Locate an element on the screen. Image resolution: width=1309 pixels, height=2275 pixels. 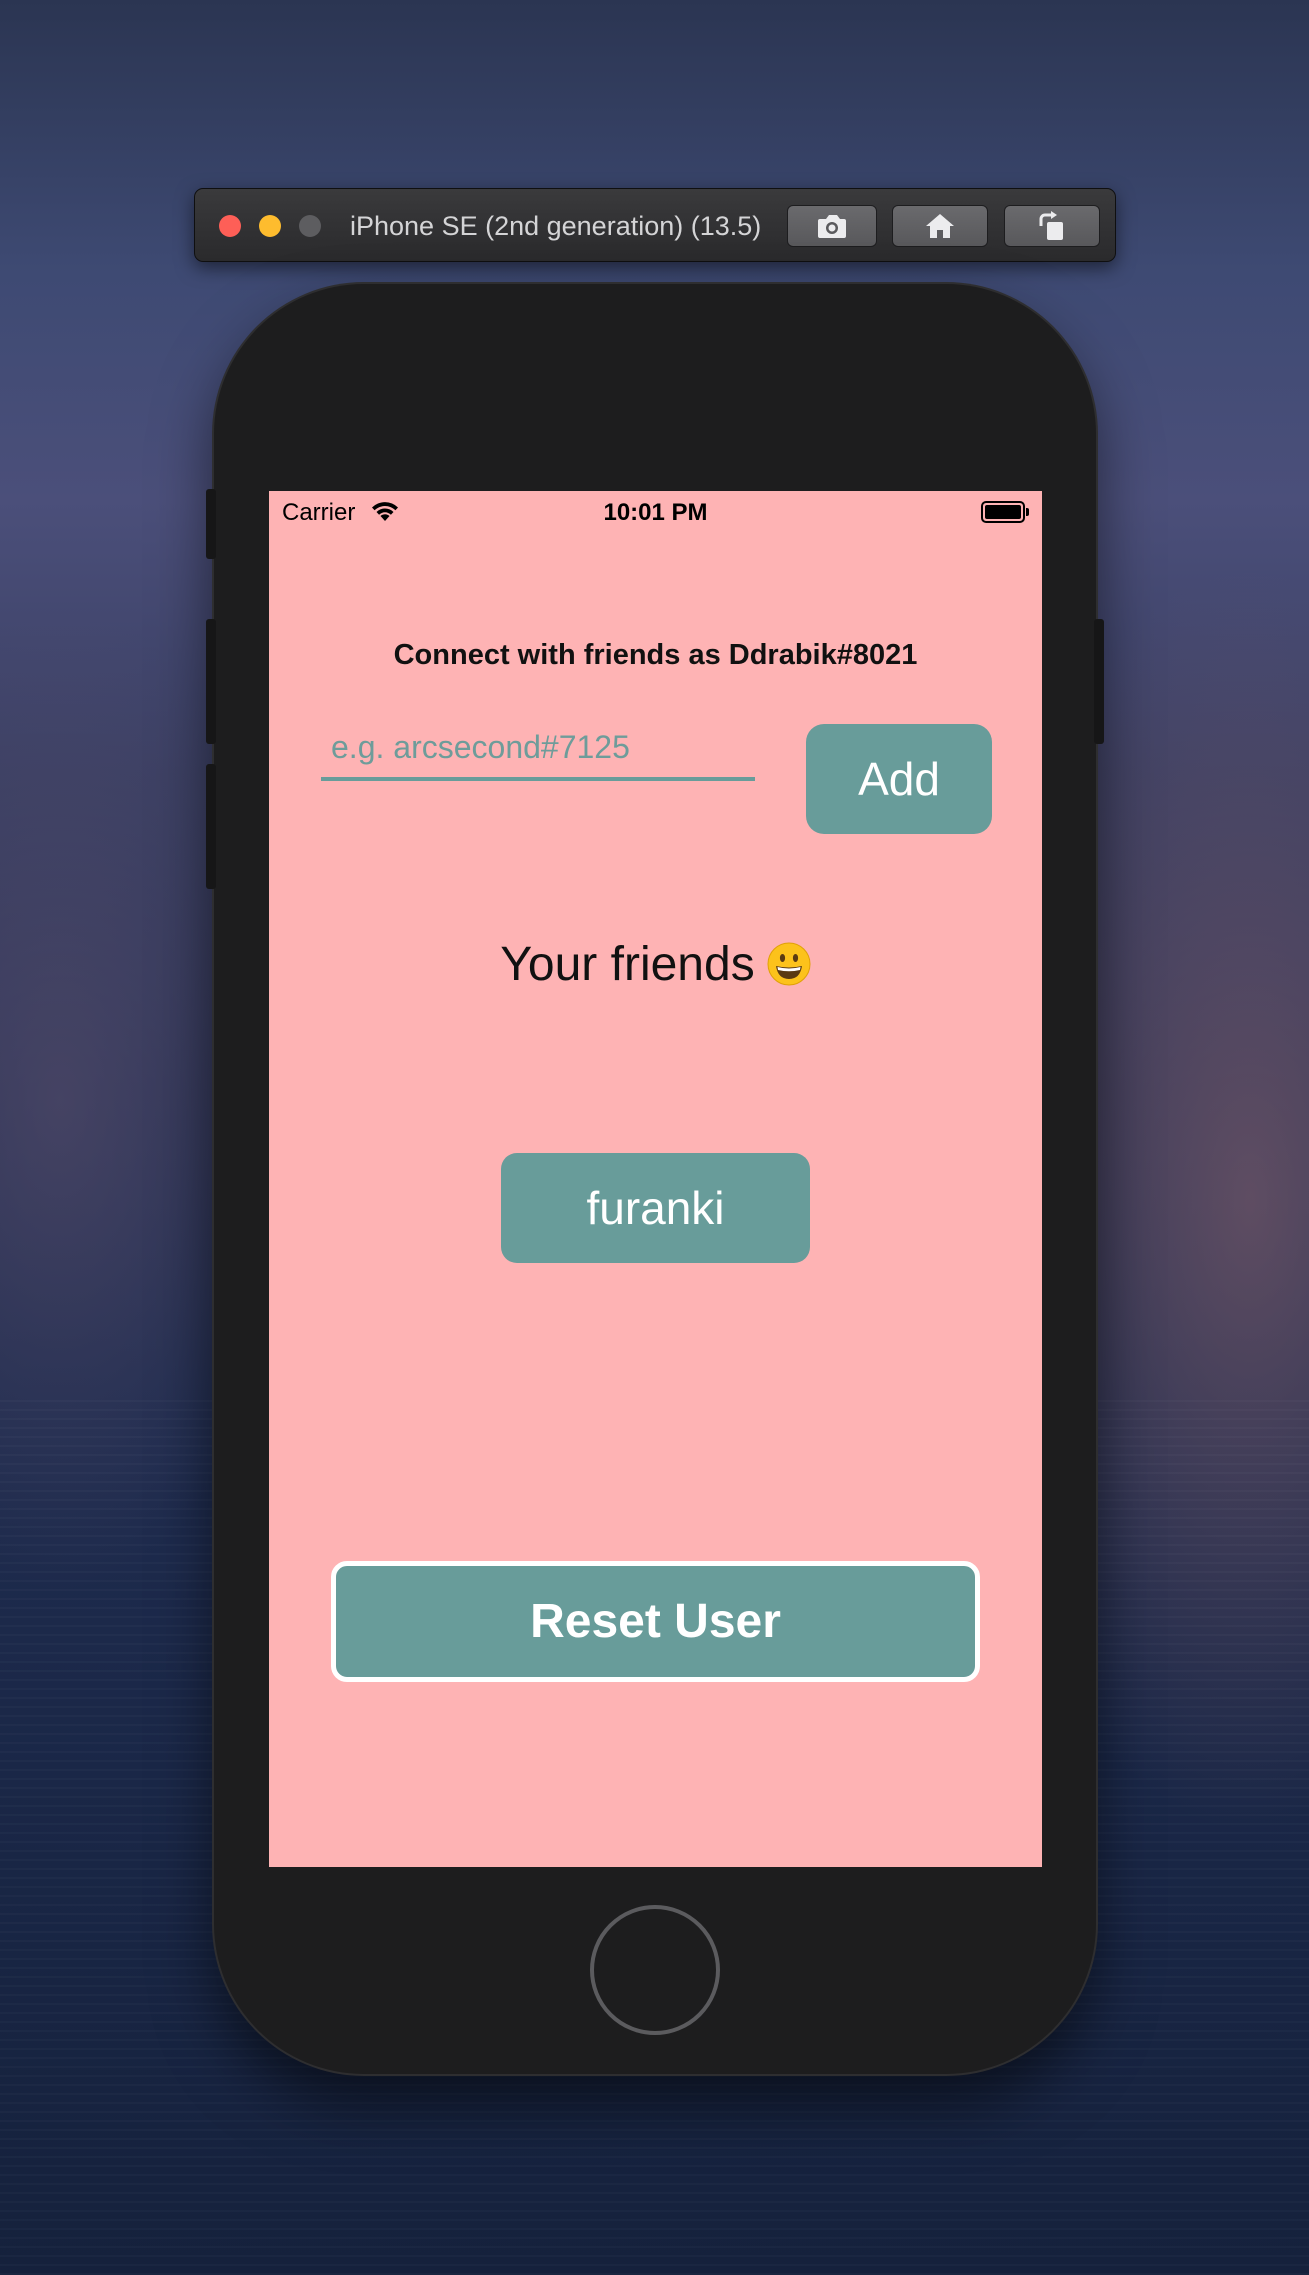
close-window-button is located at coordinates (230, 226).